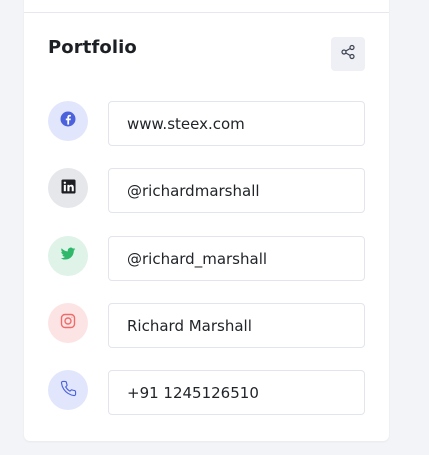 The height and width of the screenshot is (455, 429). I want to click on linkedin-avatar, so click(68, 188).